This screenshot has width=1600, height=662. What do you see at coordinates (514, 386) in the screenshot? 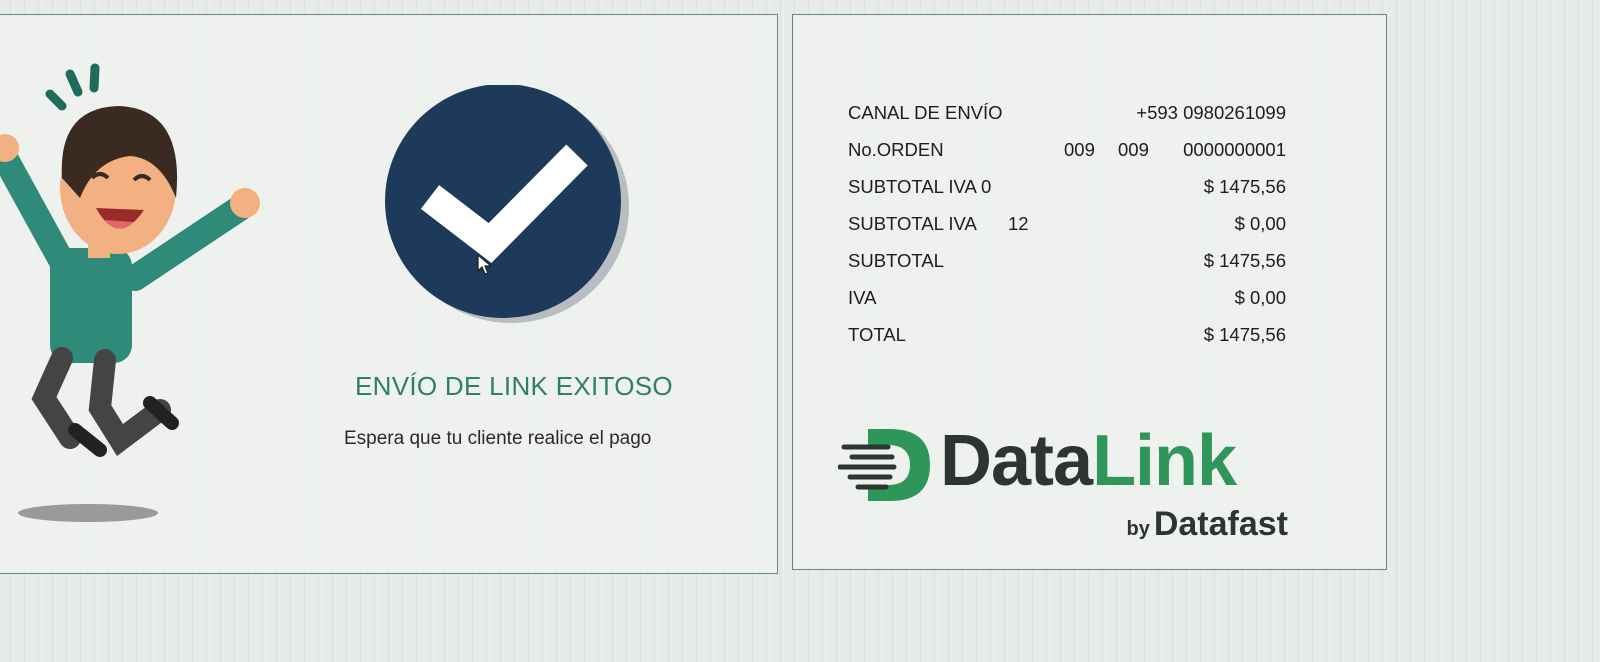
I see `success-title: ENVÍO DE LINK EXITOSO` at bounding box center [514, 386].